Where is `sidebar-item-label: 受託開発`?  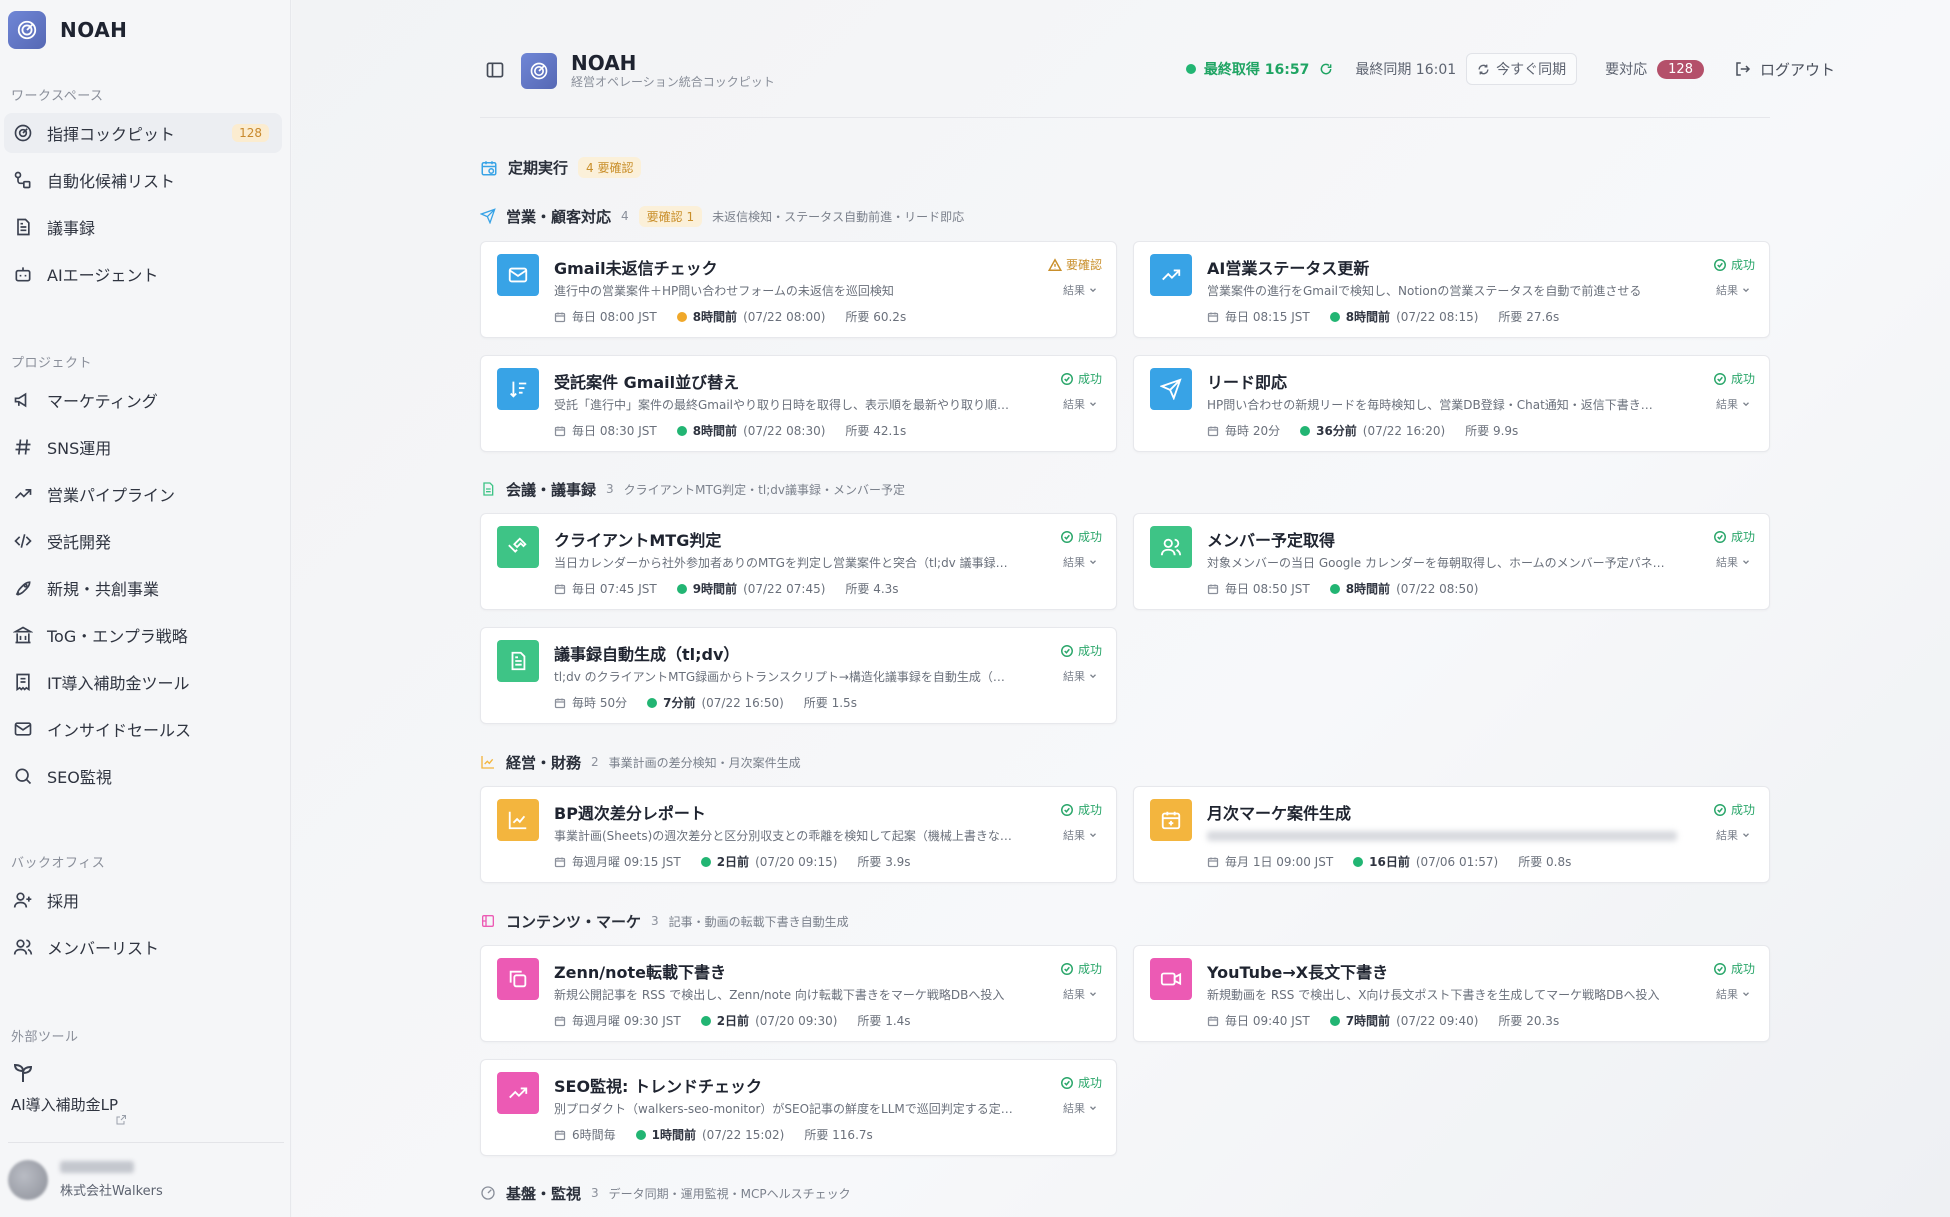 sidebar-item-label: 受託開発 is located at coordinates (79, 542).